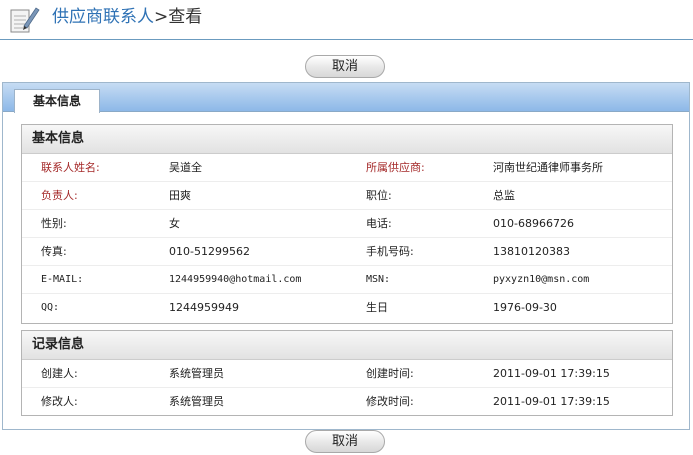  Describe the element at coordinates (525, 307) in the screenshot. I see `birthday-value: 1976-09-30` at that location.